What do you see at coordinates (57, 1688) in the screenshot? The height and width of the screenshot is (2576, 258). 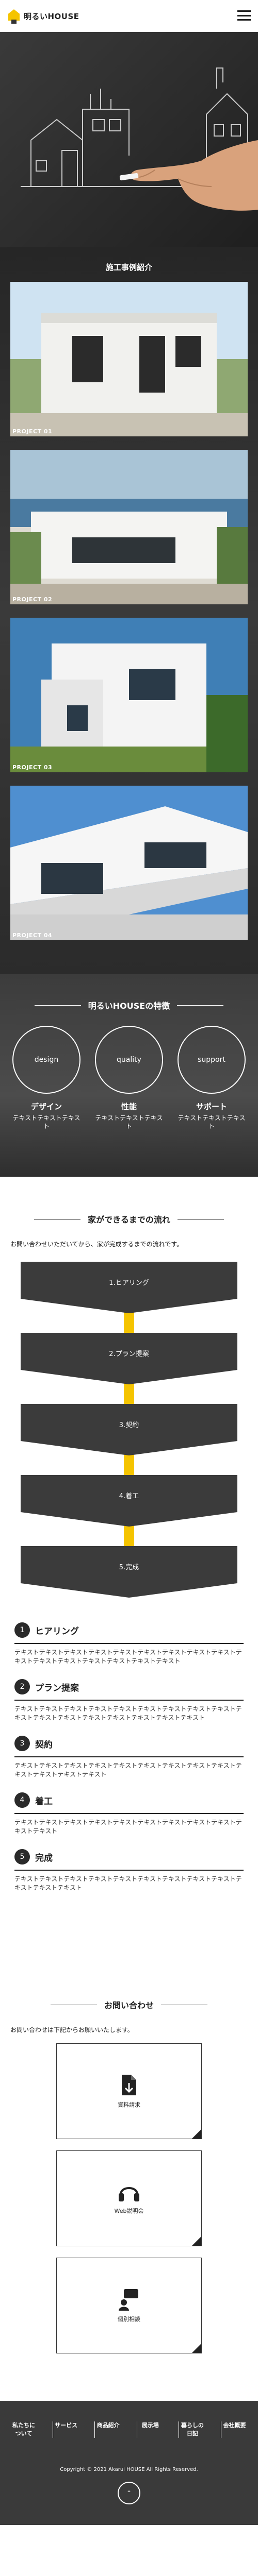 I see `step-title: プラン提案` at bounding box center [57, 1688].